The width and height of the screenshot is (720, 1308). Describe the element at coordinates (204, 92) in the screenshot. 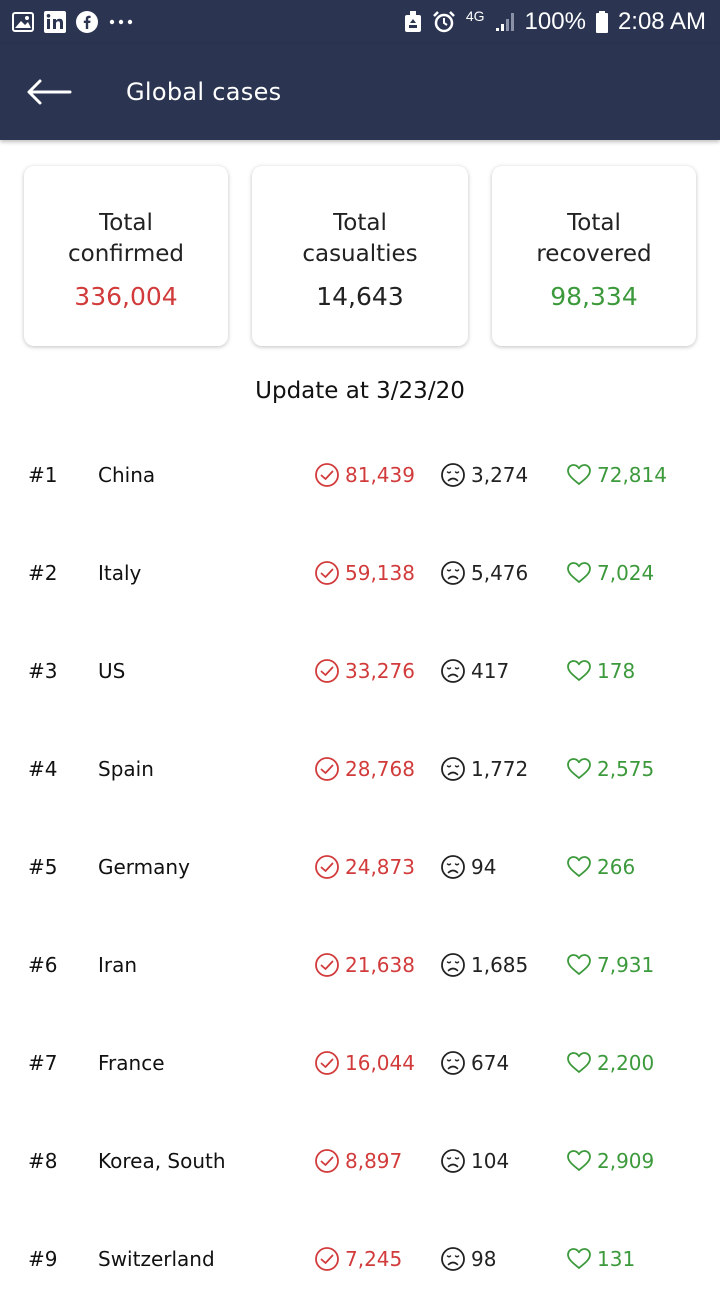

I see `page-title: Global cases` at that location.